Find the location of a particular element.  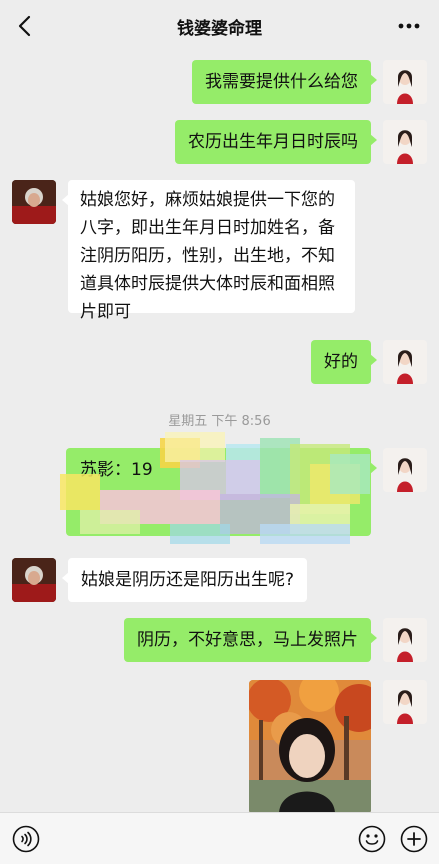

emoji-icon is located at coordinates (372, 839).